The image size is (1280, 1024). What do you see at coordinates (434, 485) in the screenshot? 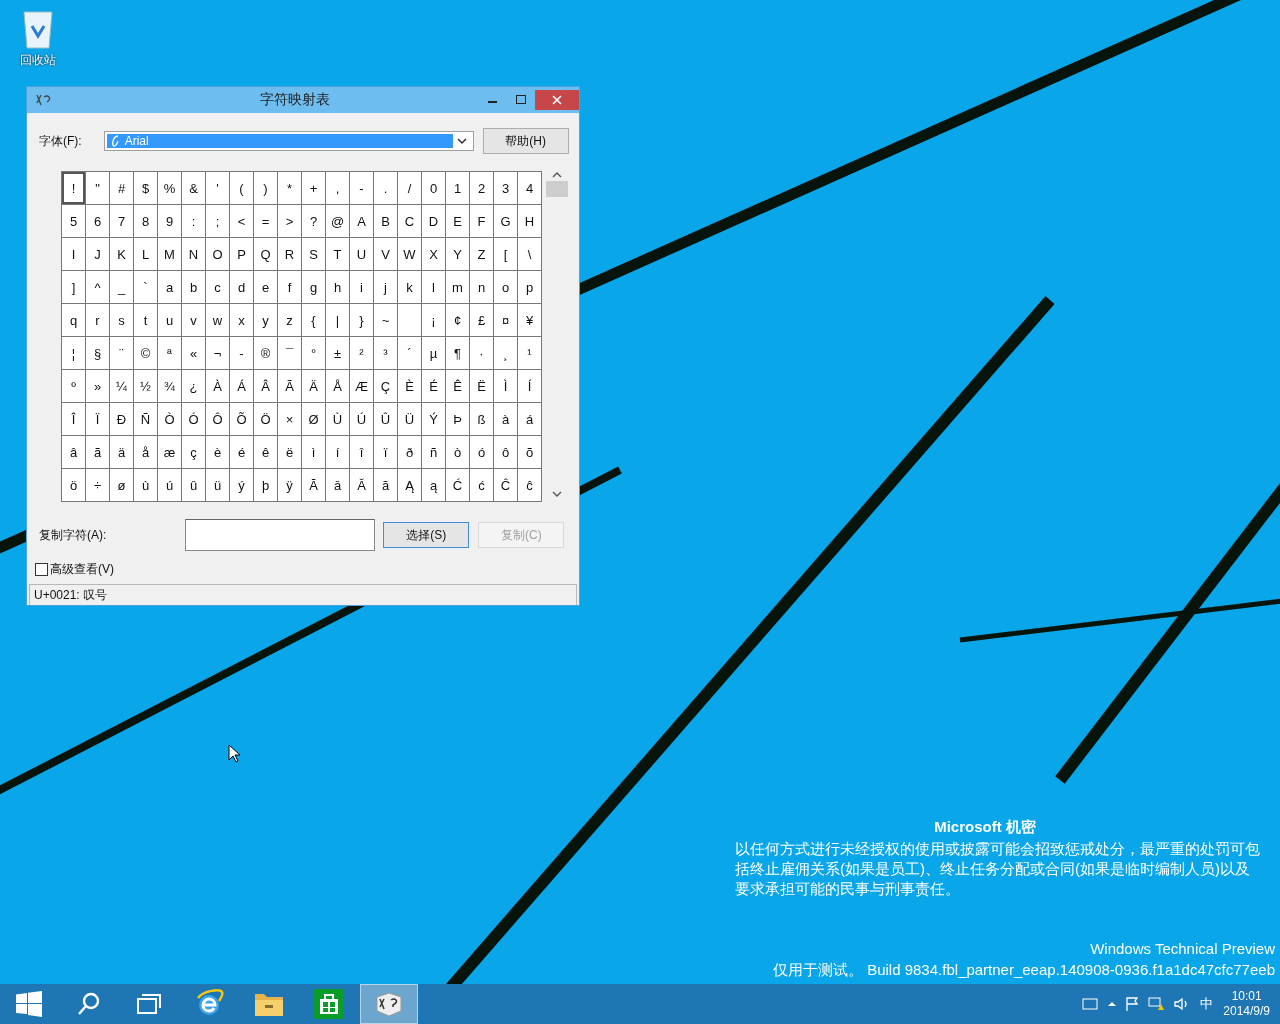
I see `character-cell: ą` at bounding box center [434, 485].